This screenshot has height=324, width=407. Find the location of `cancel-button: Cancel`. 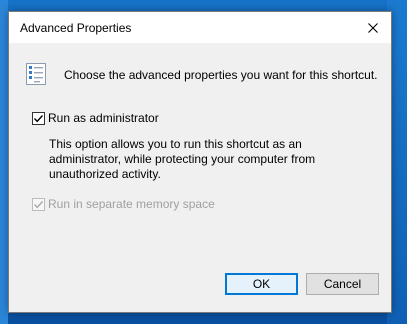

cancel-button: Cancel is located at coordinates (342, 284).